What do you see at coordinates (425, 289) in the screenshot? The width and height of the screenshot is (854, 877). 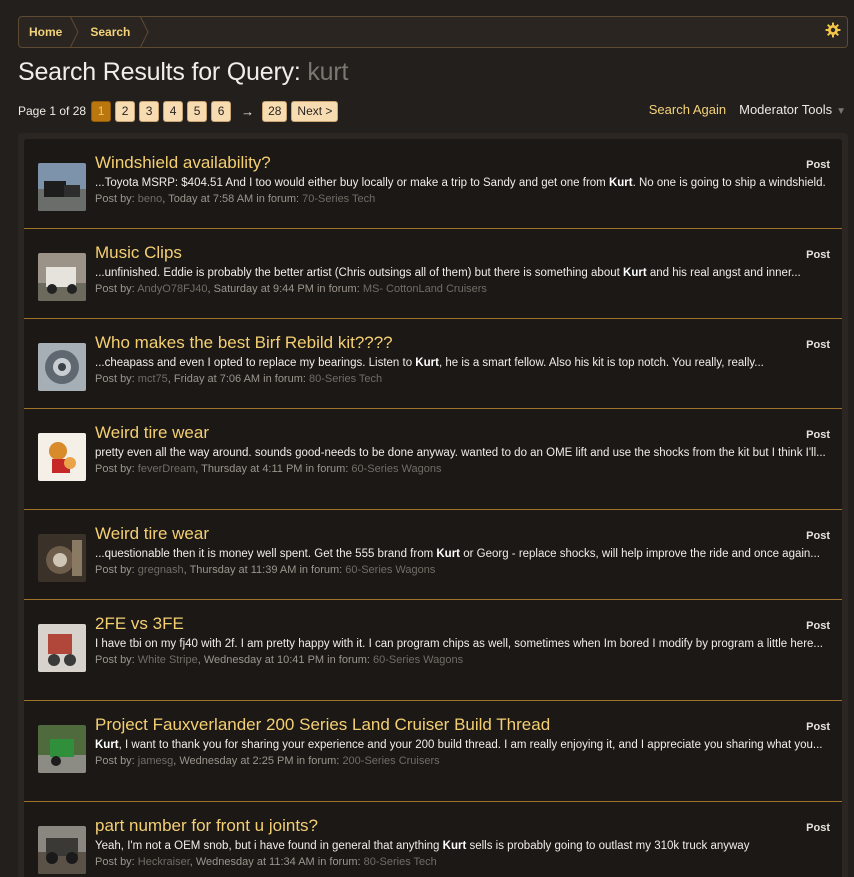 I see `result-forum-link: MS- CottonLand Cruisers` at bounding box center [425, 289].